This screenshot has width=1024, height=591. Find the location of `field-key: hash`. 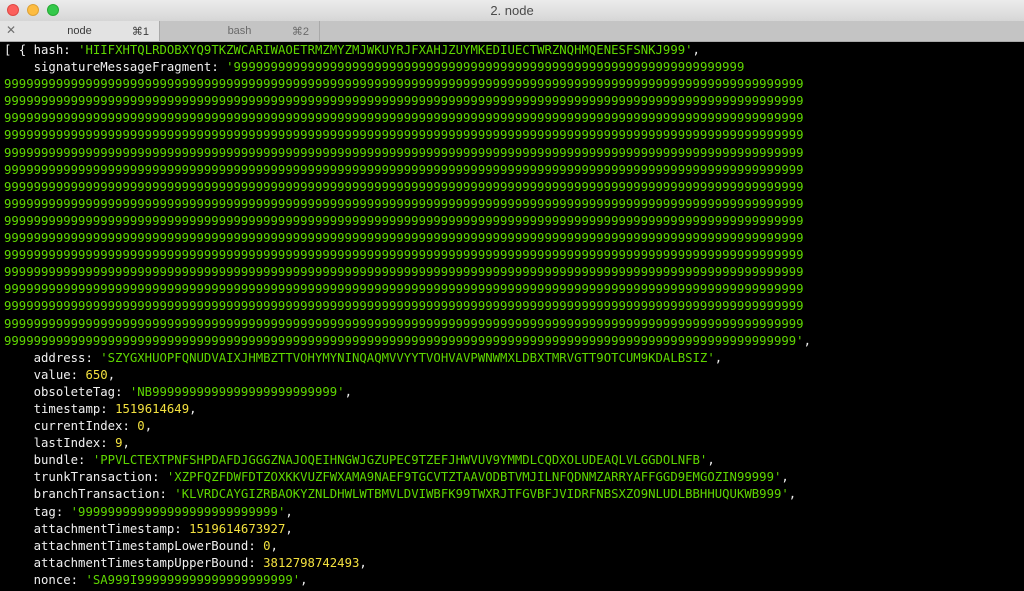

field-key: hash is located at coordinates (48, 50).